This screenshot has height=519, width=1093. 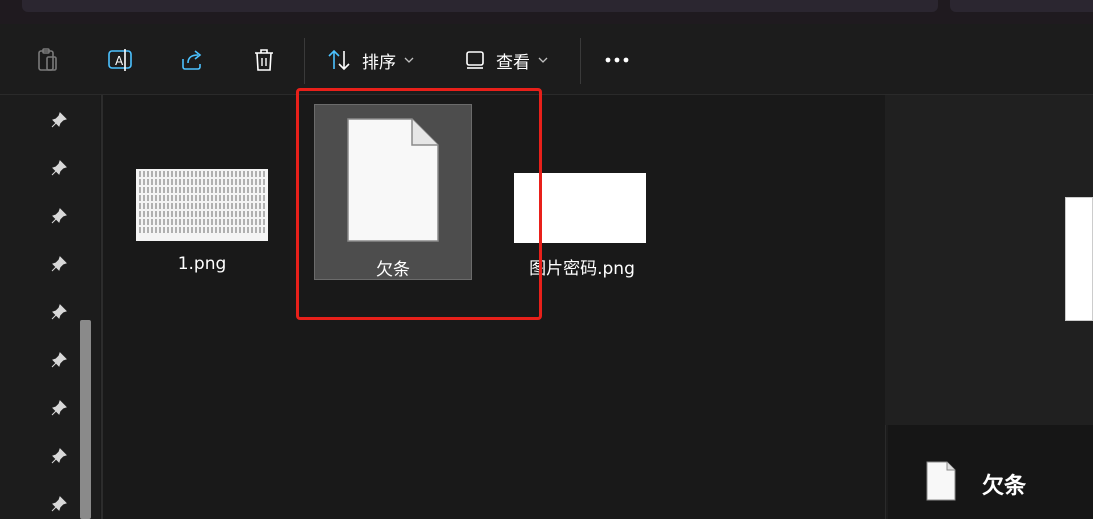 I want to click on view-label: 查看, so click(x=513, y=62).